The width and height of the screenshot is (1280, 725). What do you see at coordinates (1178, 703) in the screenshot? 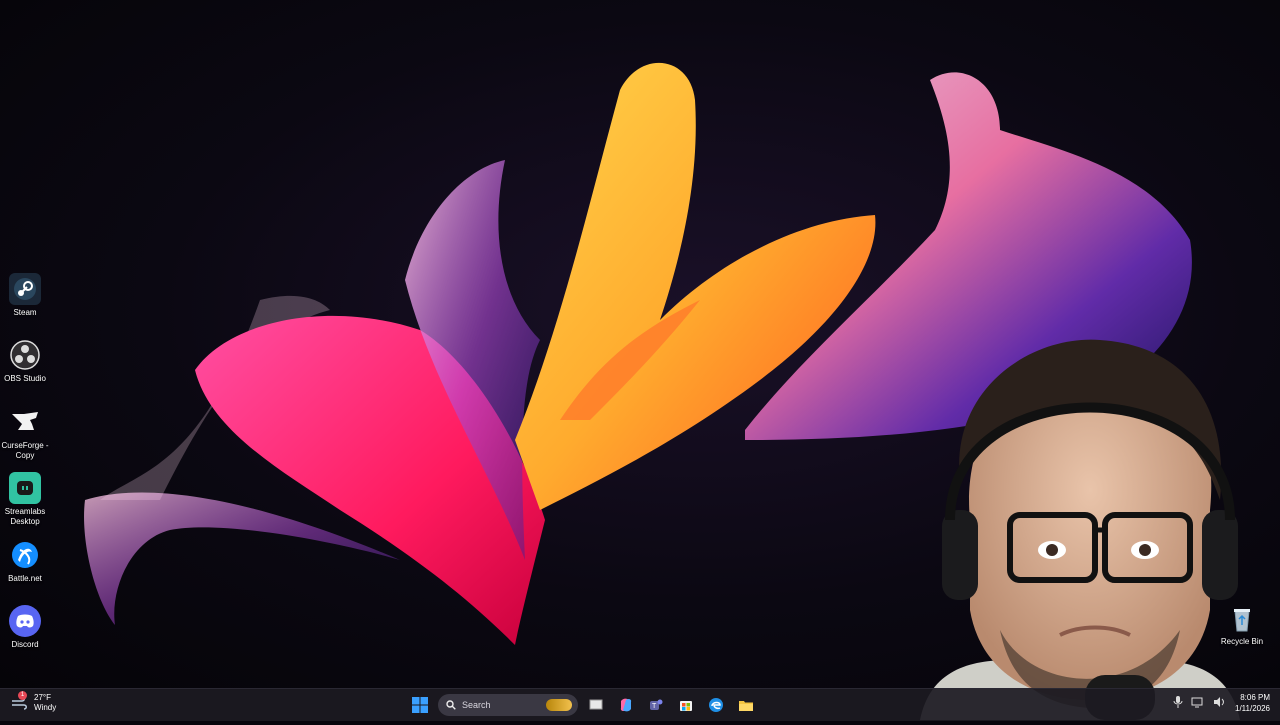
I see `microphone-icon` at bounding box center [1178, 703].